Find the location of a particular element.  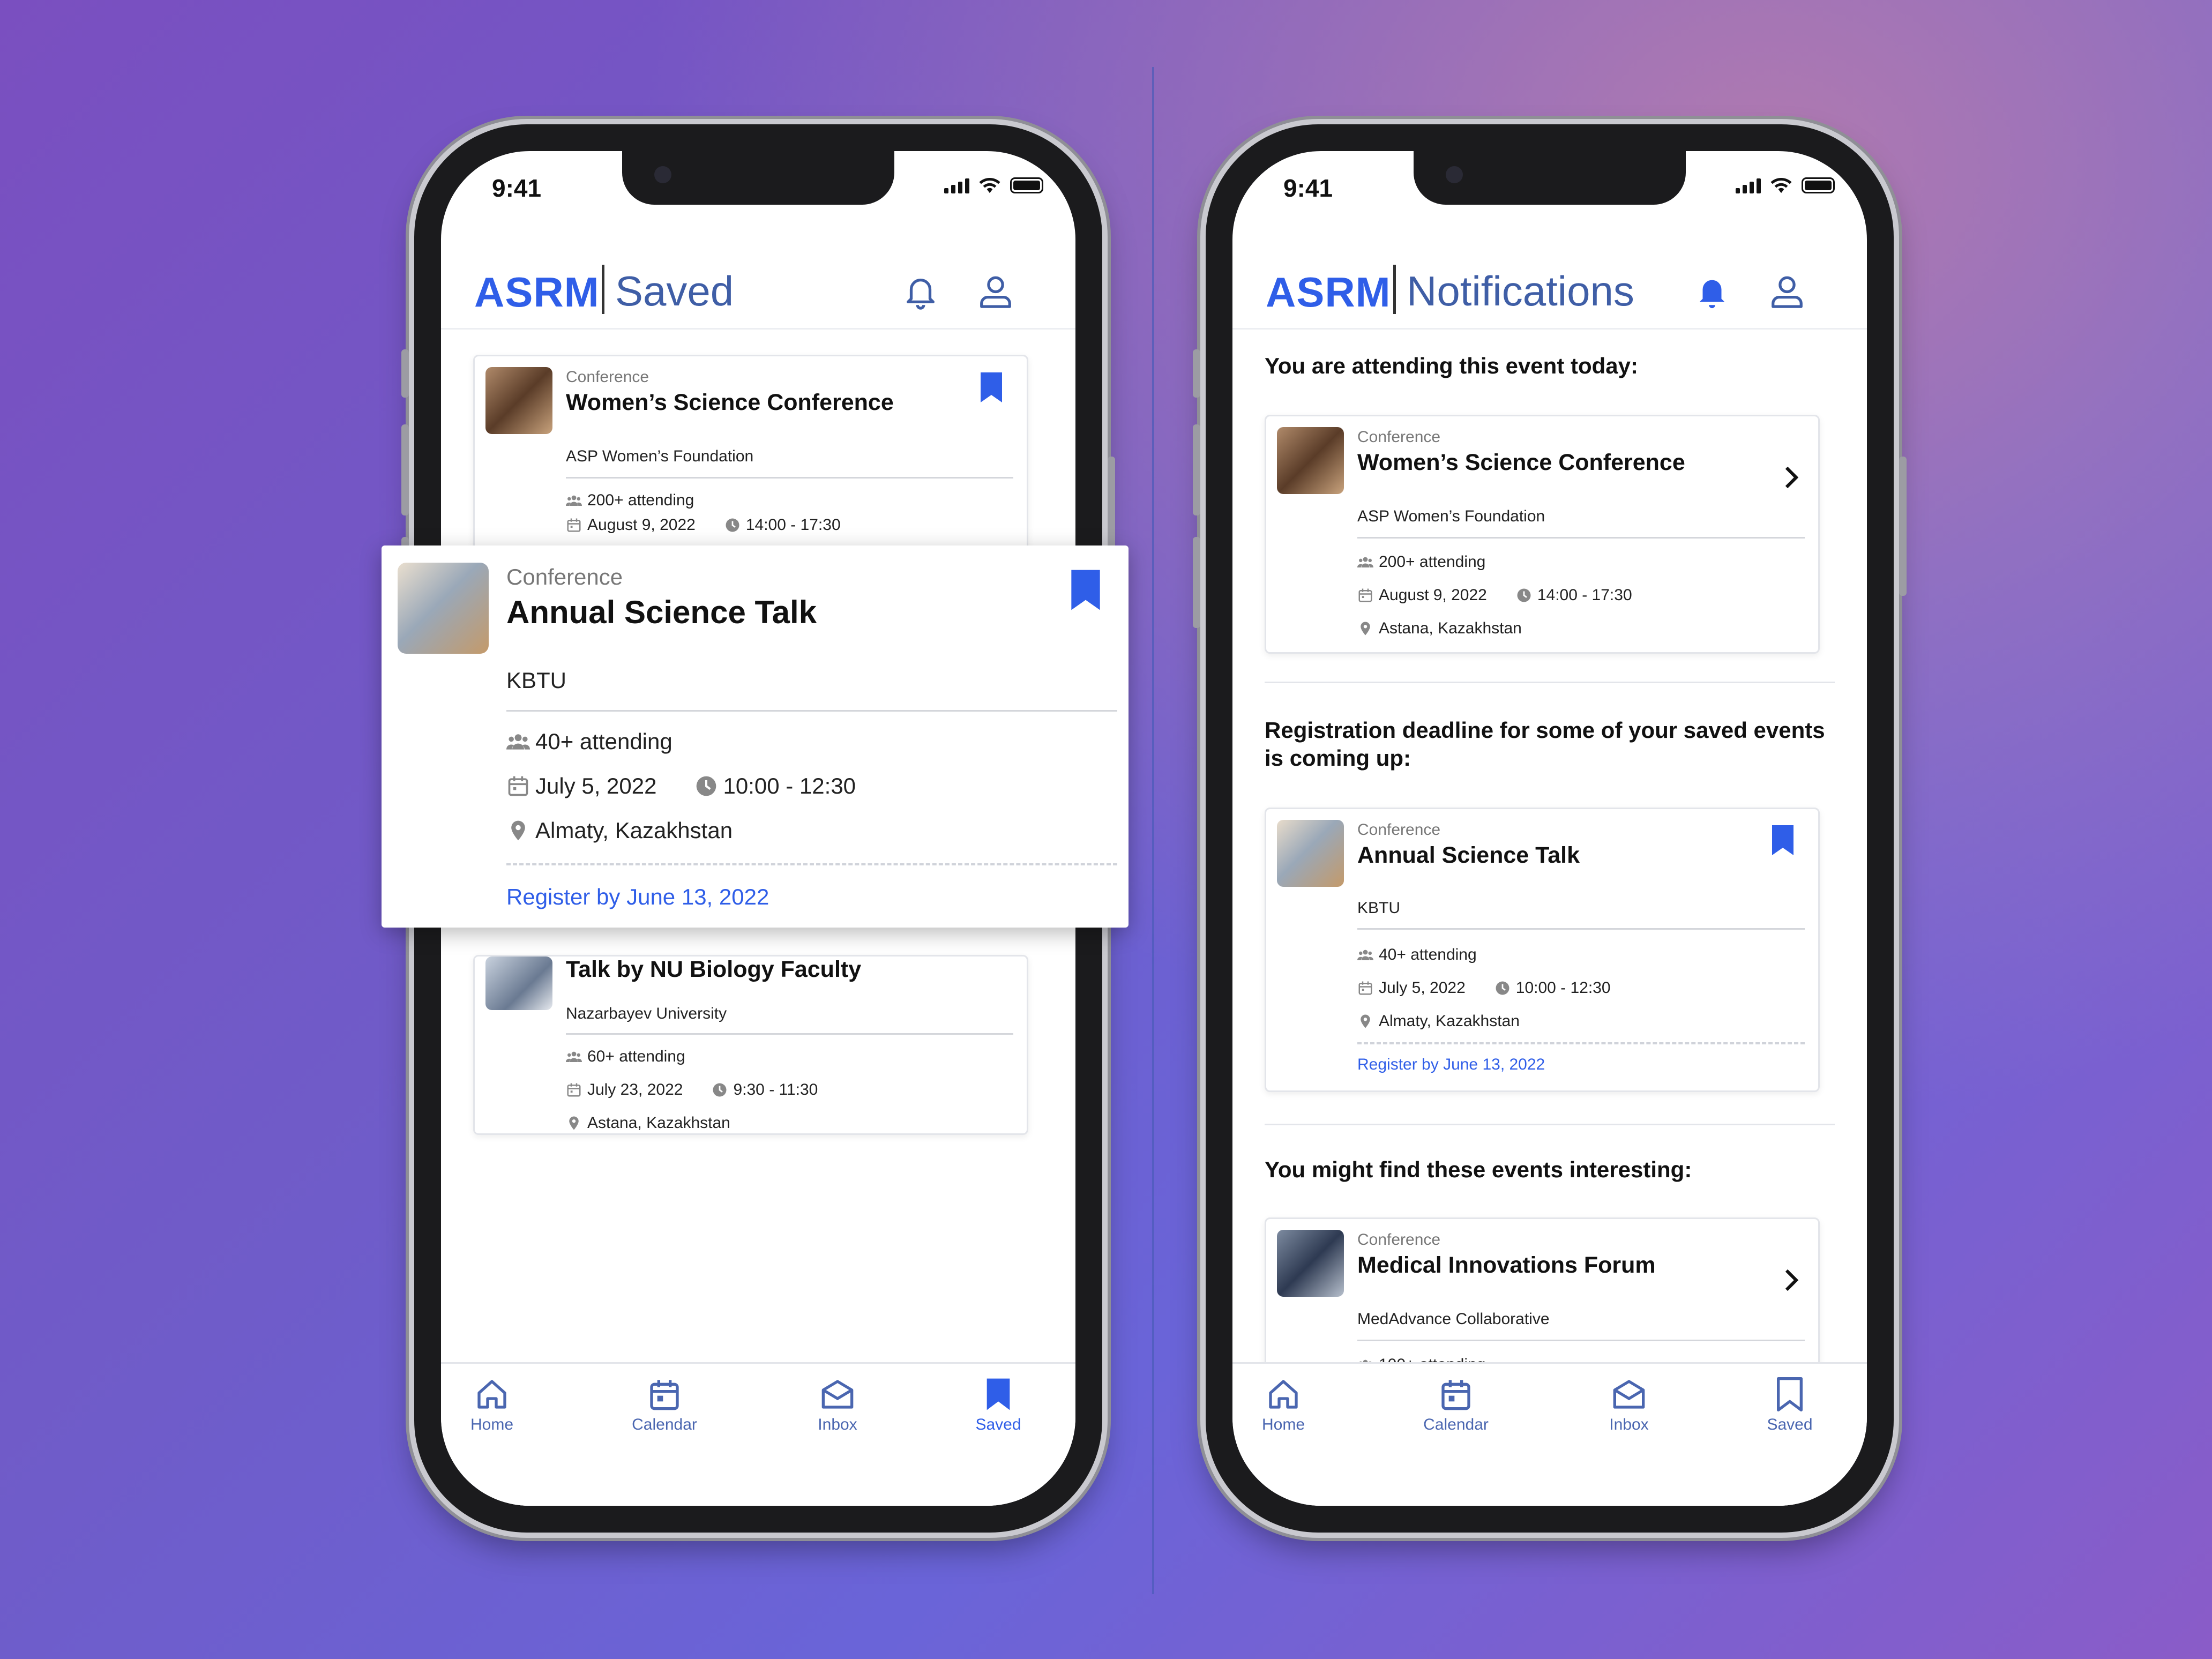

bottom-tab-bar: Home Calendar Inbox Saved is located at coordinates (758, 1434).